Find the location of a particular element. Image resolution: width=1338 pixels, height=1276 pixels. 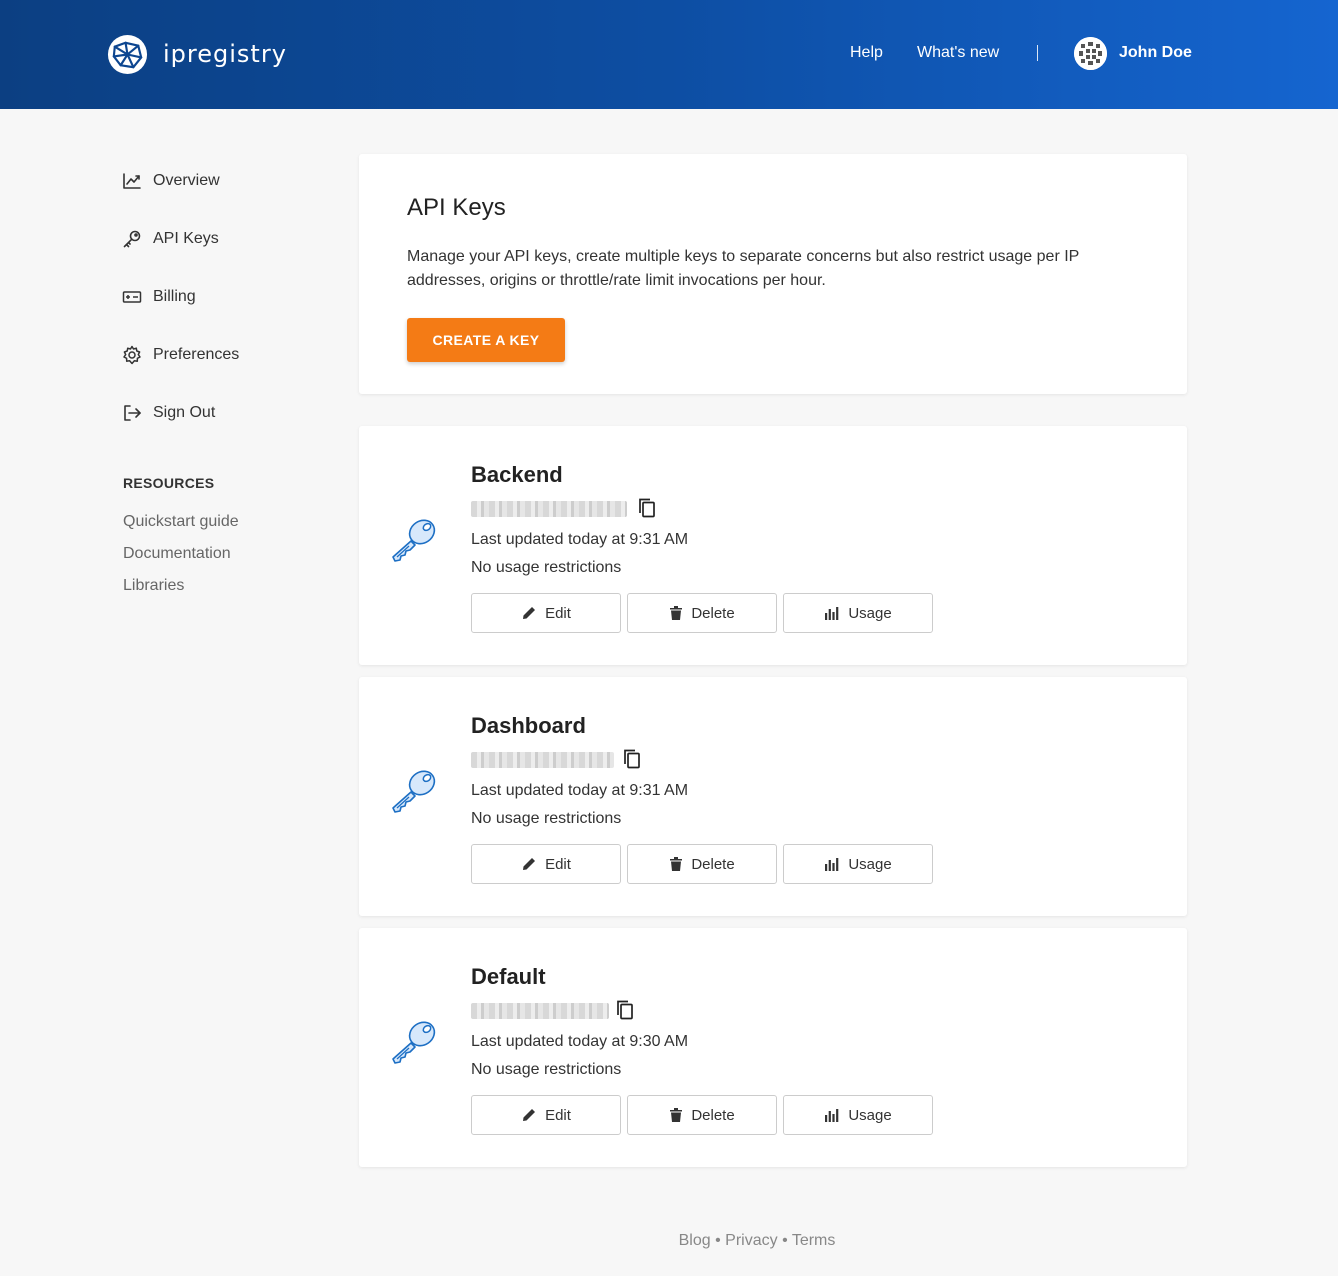

chart-line-icon is located at coordinates (132, 181).